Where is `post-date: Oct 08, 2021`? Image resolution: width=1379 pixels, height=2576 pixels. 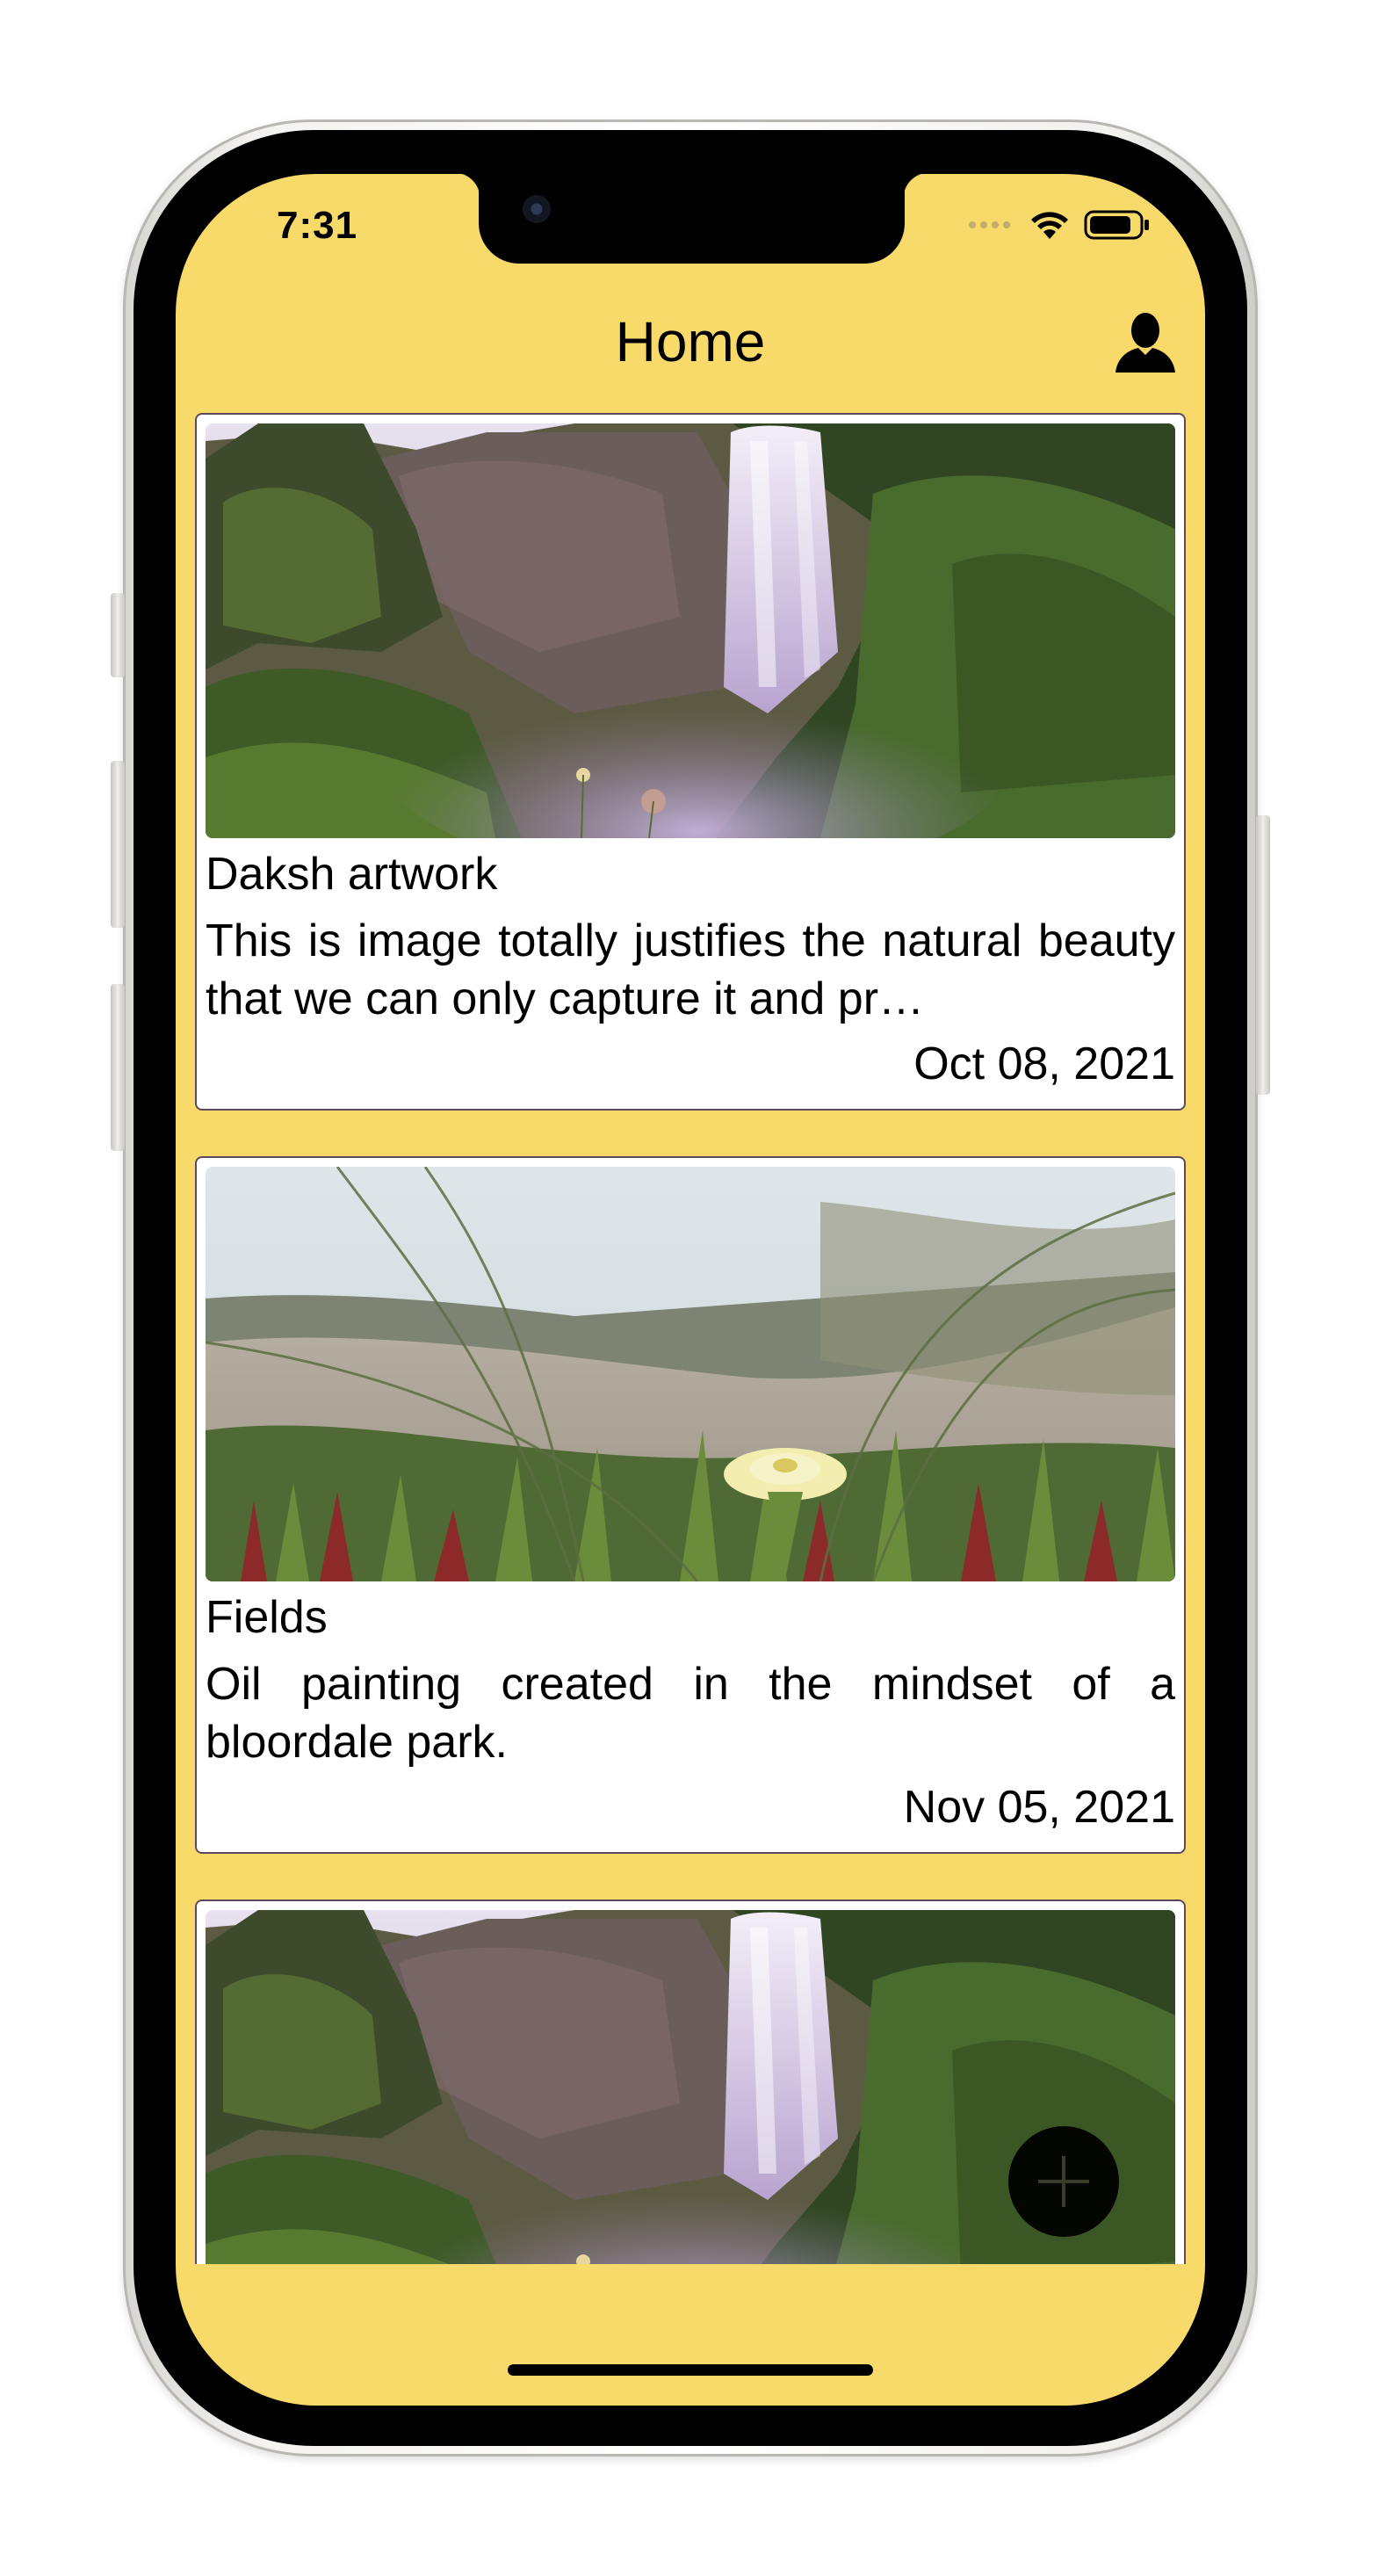
post-date: Oct 08, 2021 is located at coordinates (1044, 1063).